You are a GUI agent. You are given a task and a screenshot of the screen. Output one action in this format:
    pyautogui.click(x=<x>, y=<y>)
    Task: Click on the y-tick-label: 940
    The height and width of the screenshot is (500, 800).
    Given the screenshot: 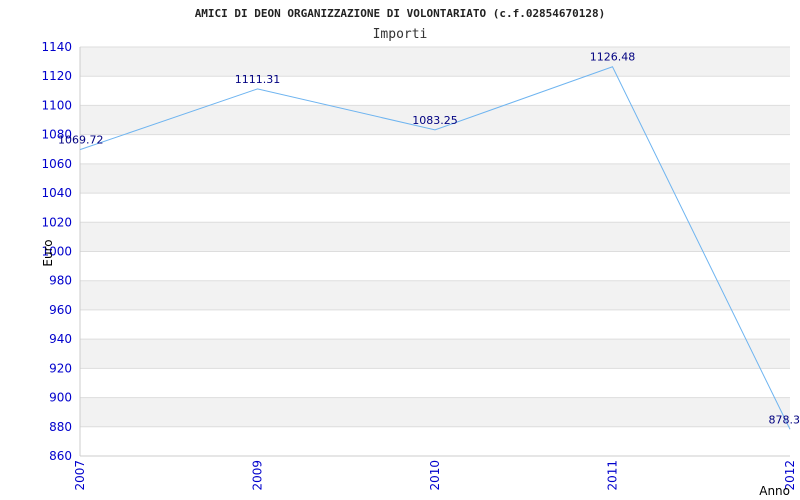 What is the action you would take?
    pyautogui.click(x=60, y=339)
    